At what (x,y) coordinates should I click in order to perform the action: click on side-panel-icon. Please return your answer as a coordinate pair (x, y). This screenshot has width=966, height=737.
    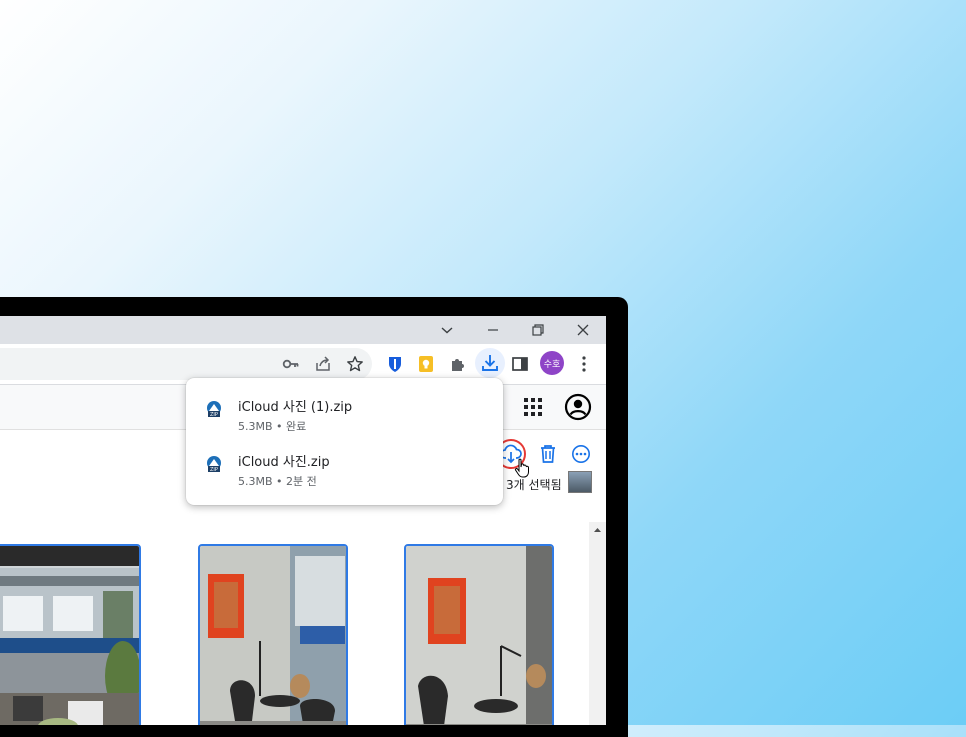
    Looking at the image, I should click on (520, 364).